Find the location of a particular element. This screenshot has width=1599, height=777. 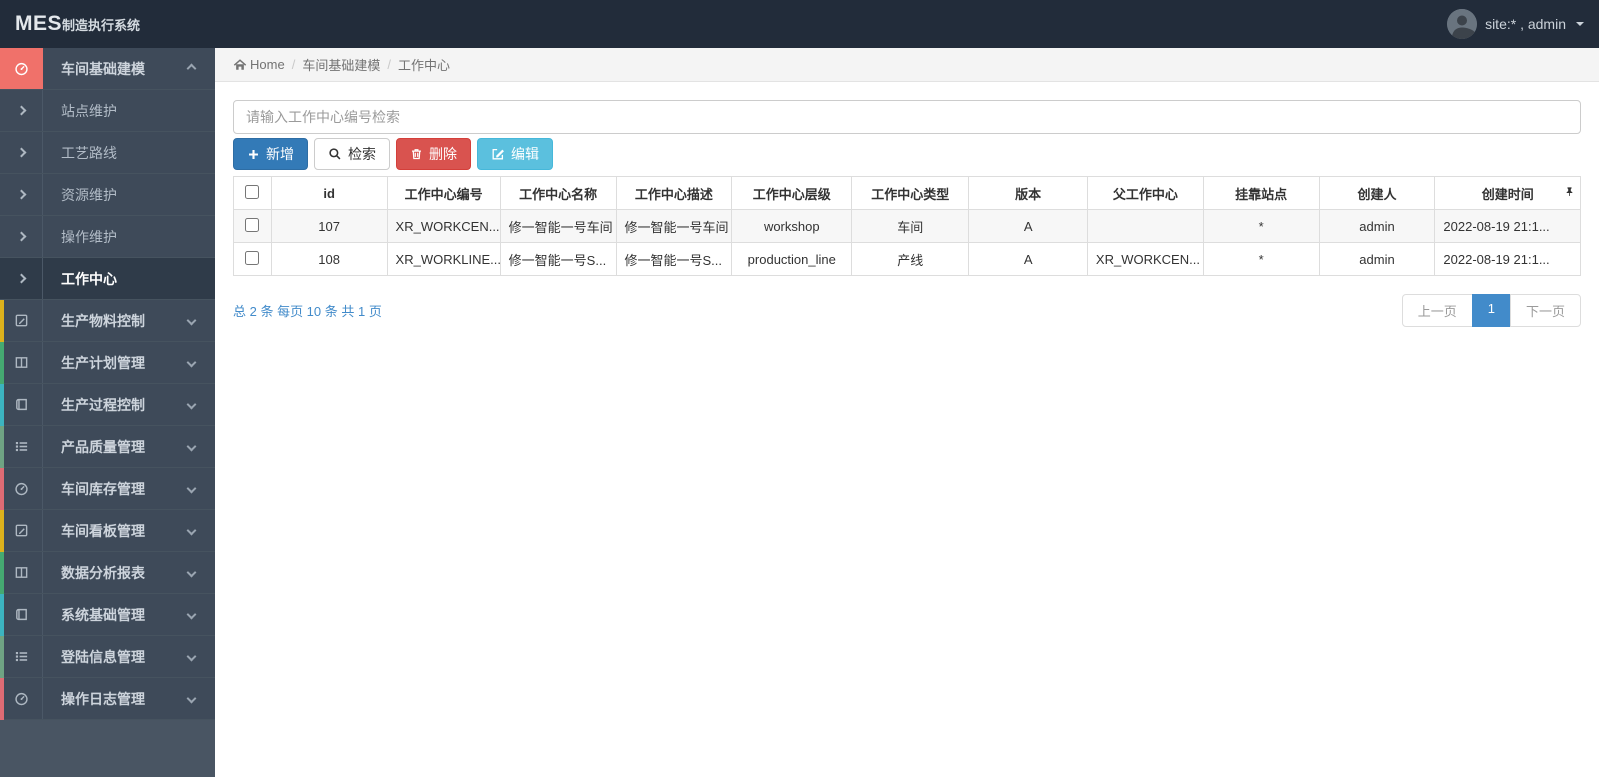

row-select-cell is located at coordinates (252, 226).